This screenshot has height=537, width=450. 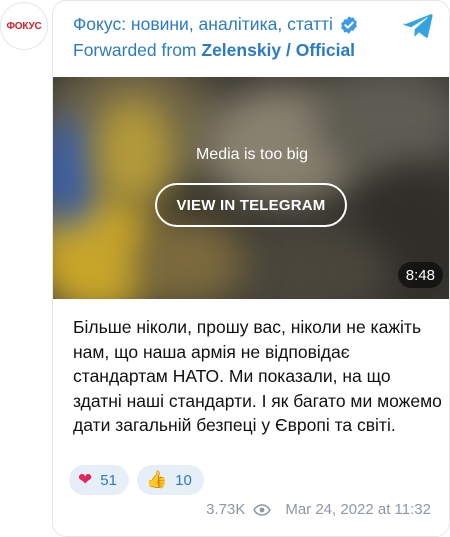 I want to click on video-duration-badge: 8:48, so click(x=420, y=275).